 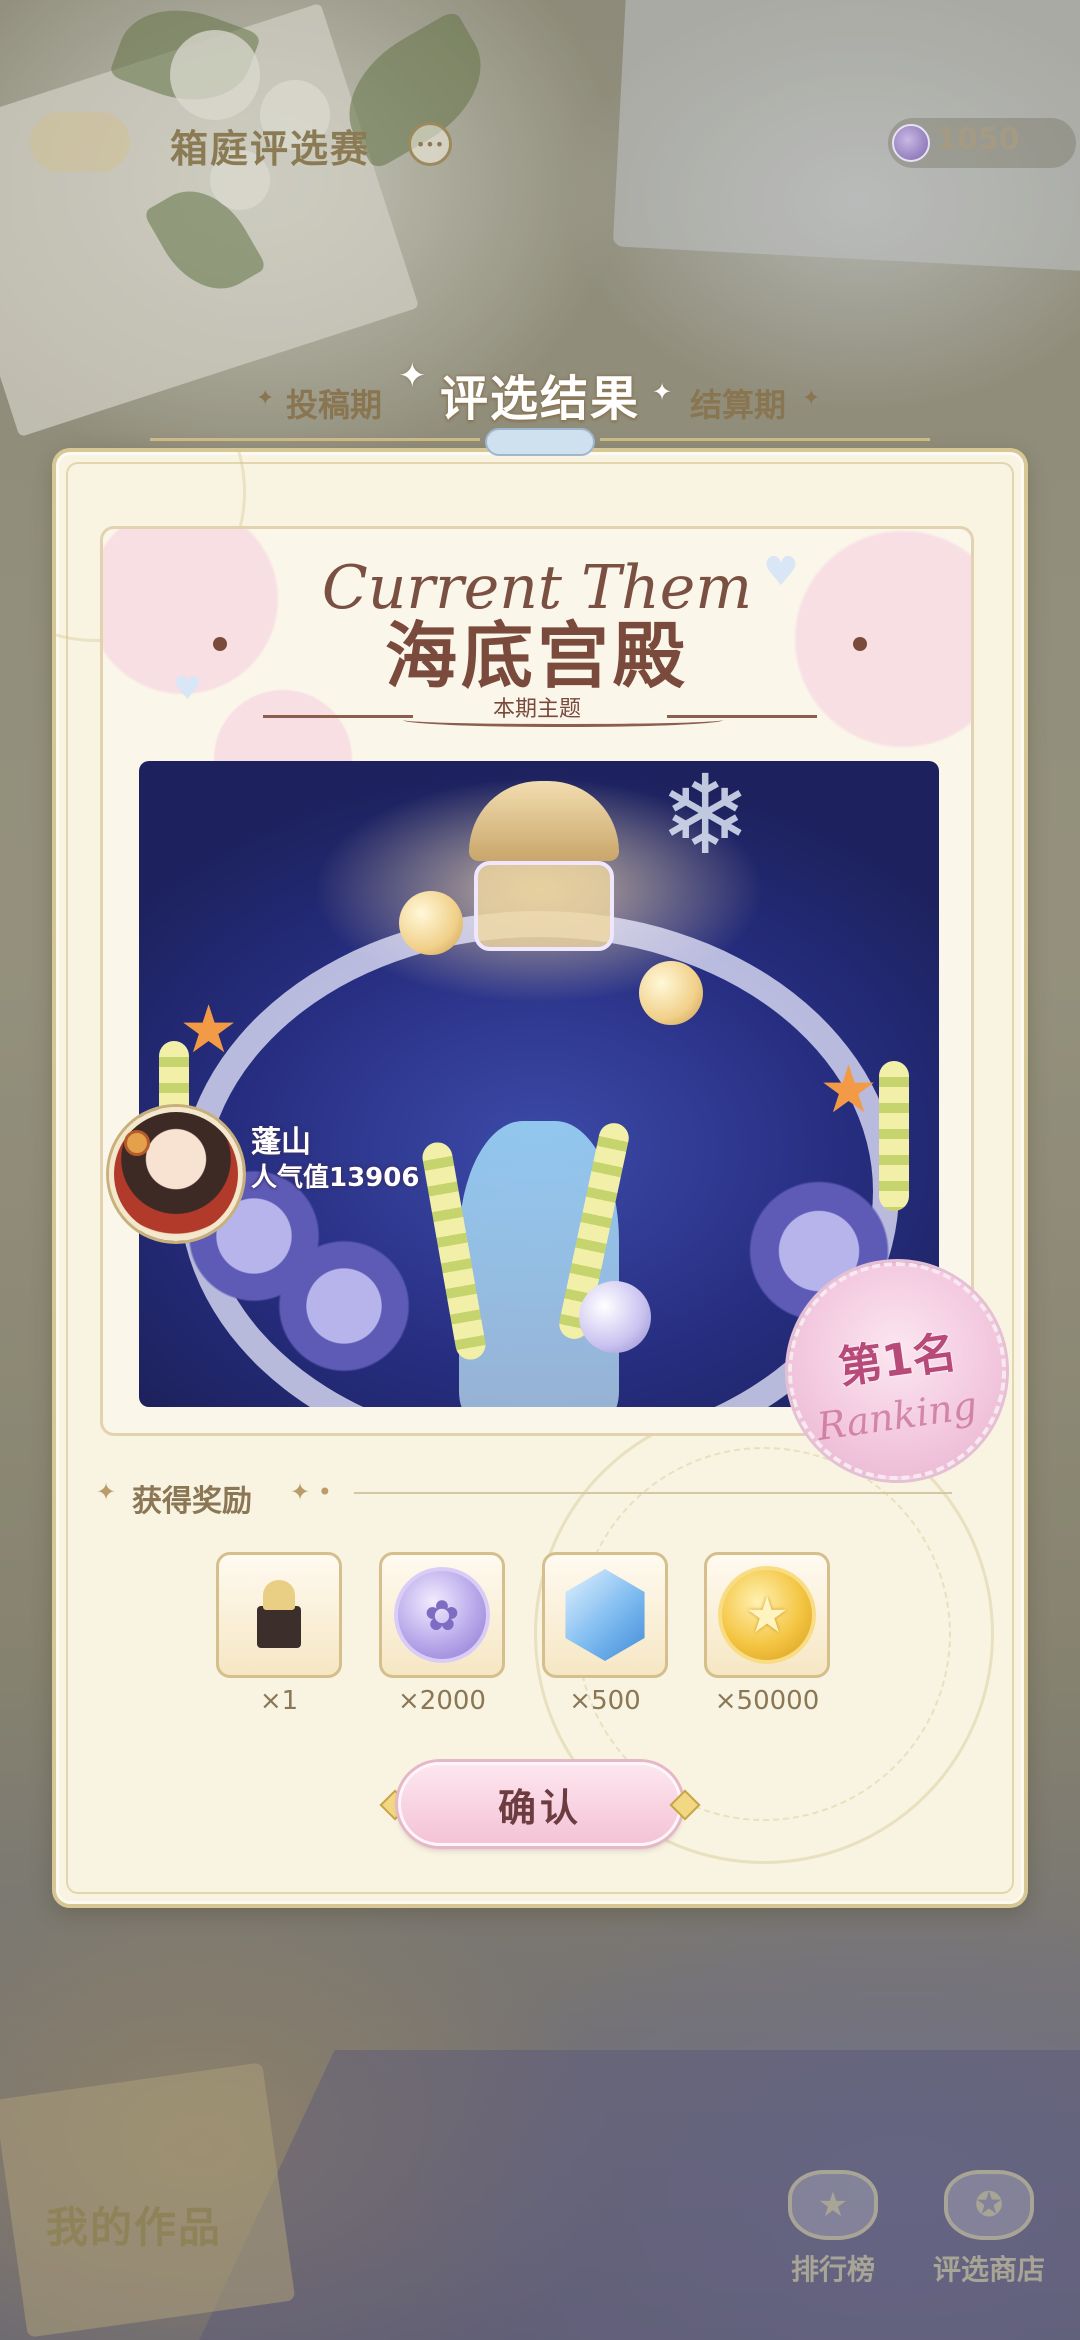 I want to click on more-icon: •••, so click(x=430, y=144).